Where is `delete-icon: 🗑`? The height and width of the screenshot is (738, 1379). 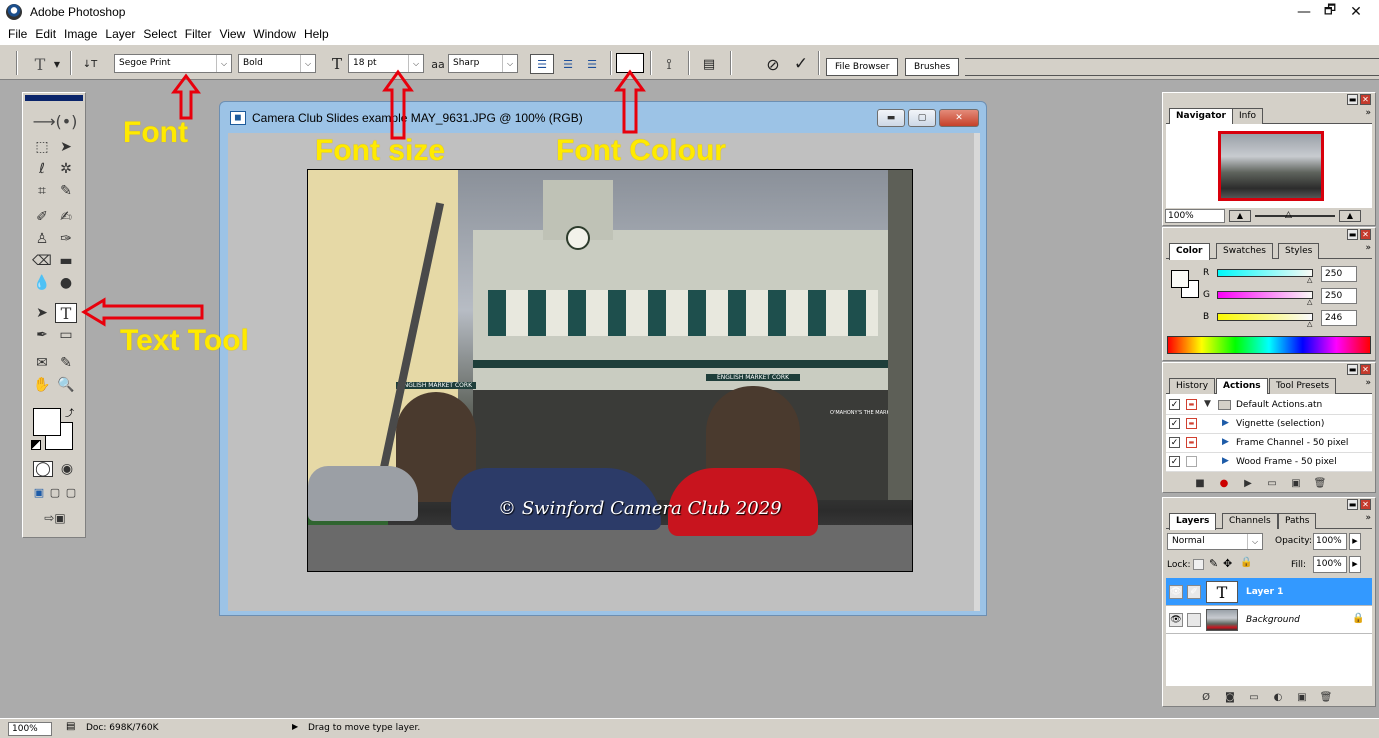
delete-icon: 🗑 is located at coordinates (1320, 483).